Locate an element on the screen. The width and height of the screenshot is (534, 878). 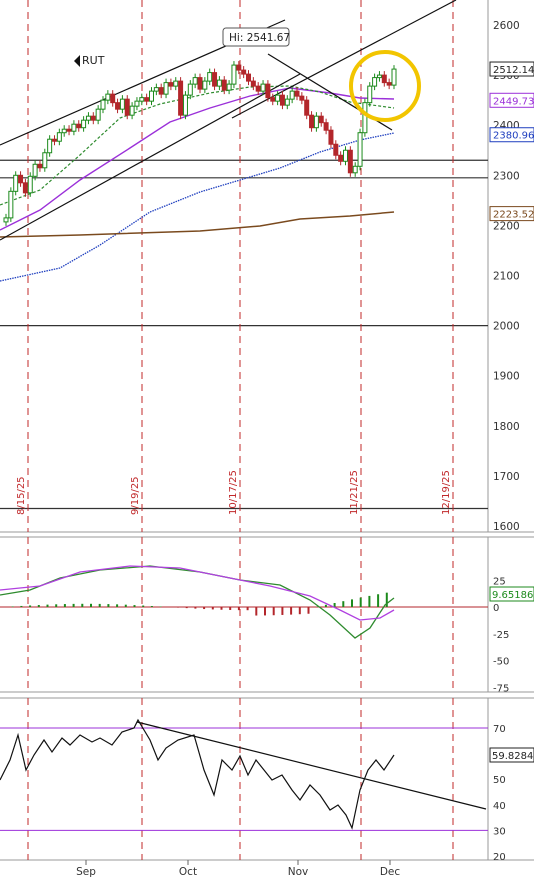
macd-line is located at coordinates (197, 602).